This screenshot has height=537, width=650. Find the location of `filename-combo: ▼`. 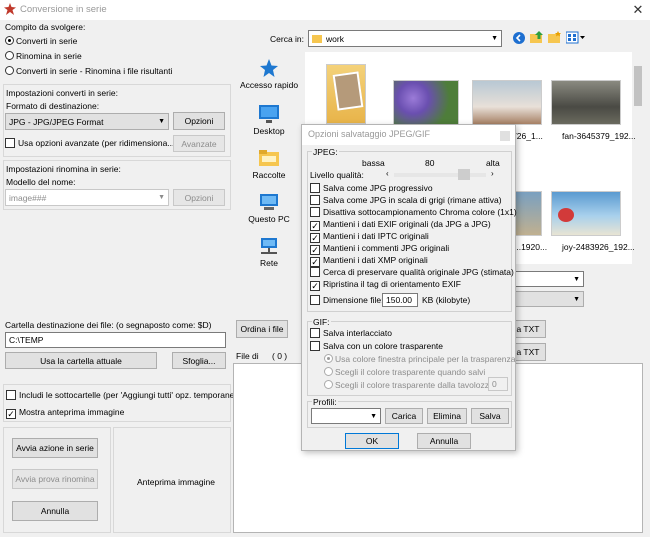

filename-combo: ▼ is located at coordinates (548, 279).